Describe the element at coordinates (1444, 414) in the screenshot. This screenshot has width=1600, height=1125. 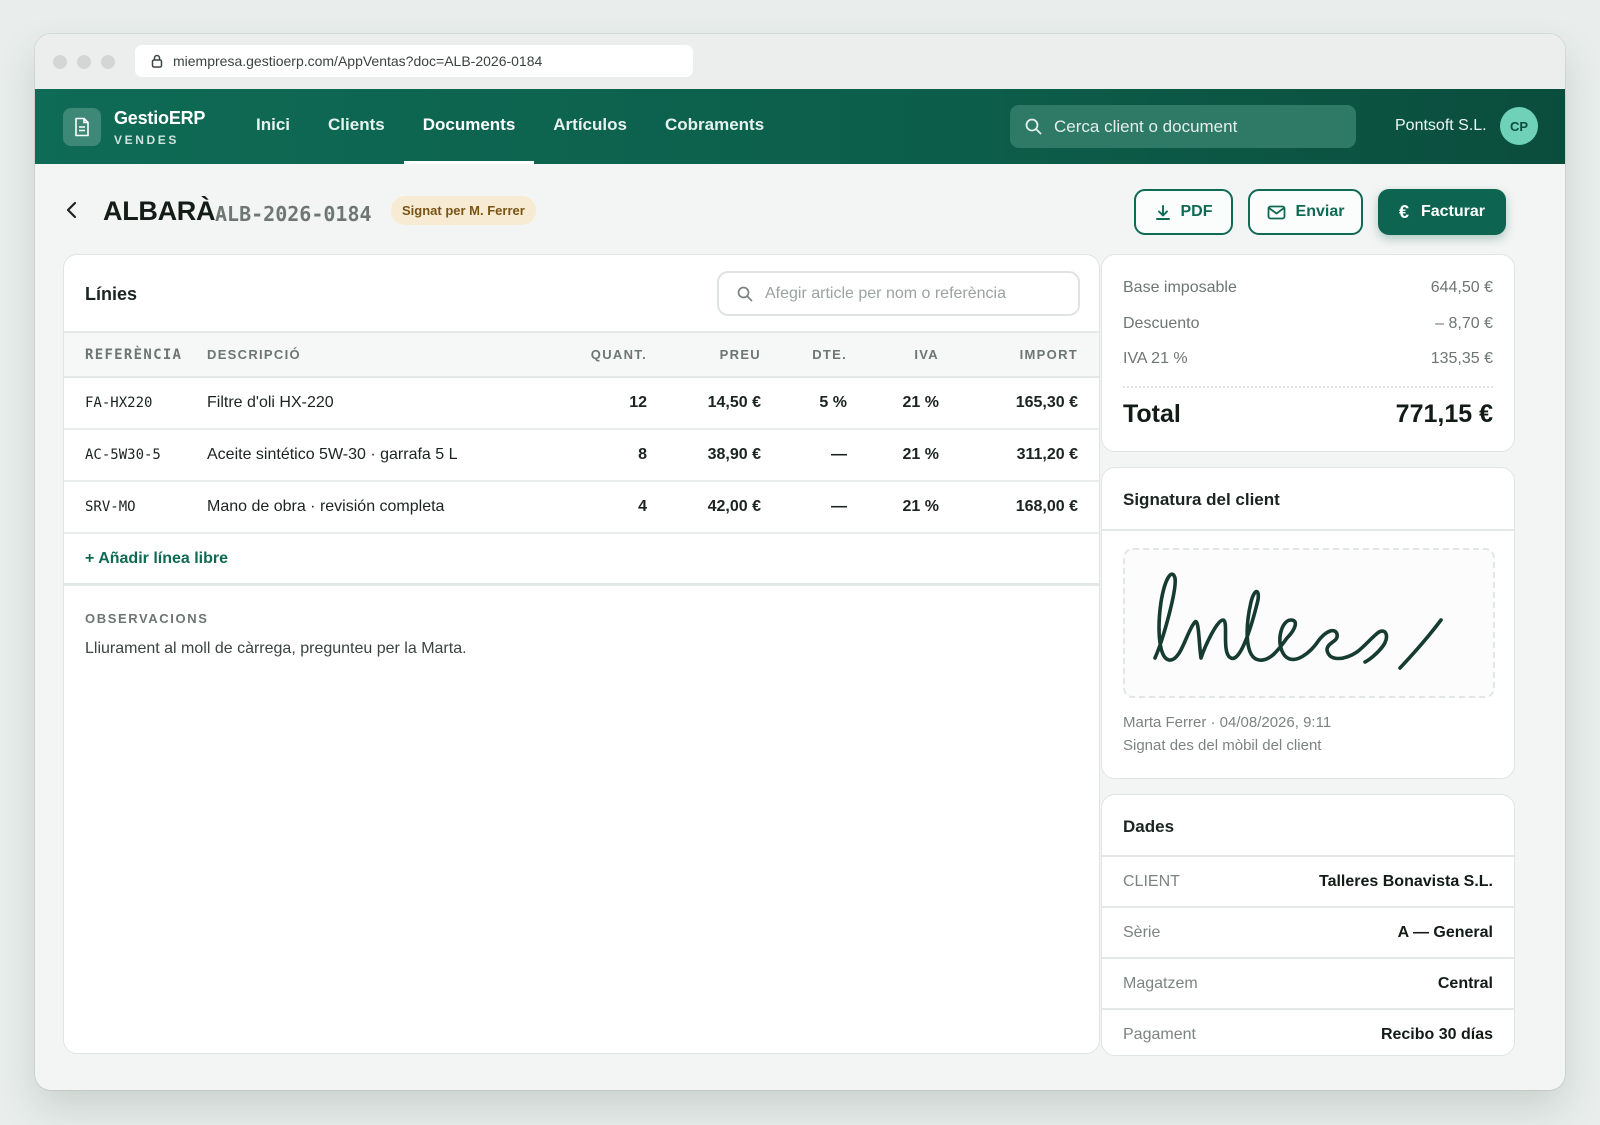
I see `total-value: 771,15 €` at that location.